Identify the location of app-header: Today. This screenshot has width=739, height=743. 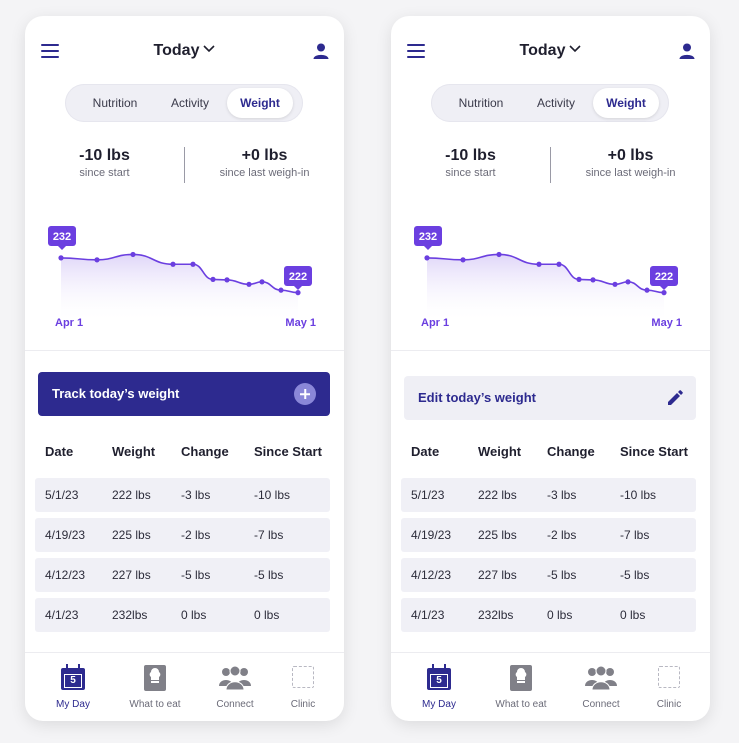
(184, 51).